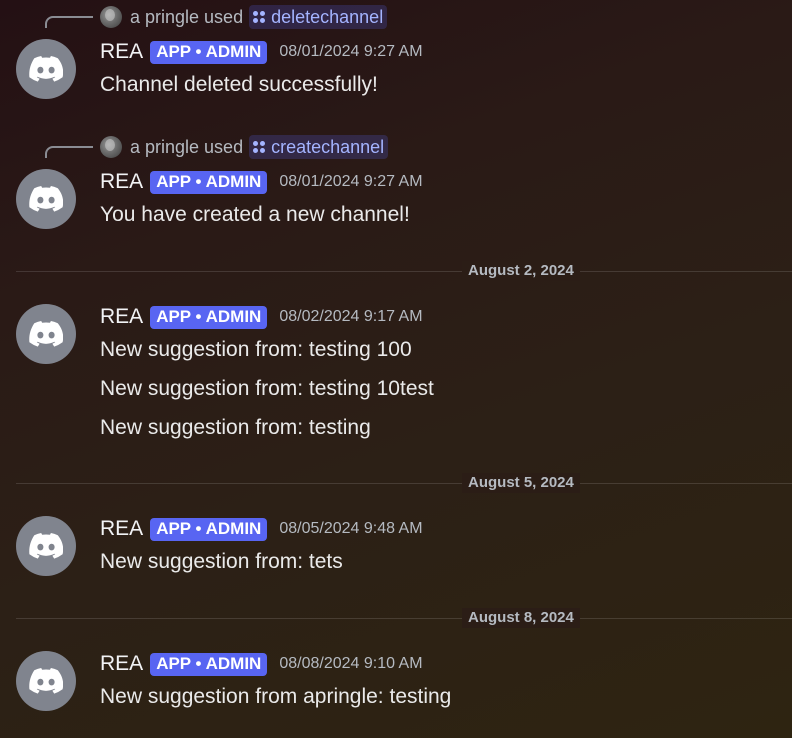 The width and height of the screenshot is (792, 738). I want to click on reply-preview: a pringle used deletechannel, so click(244, 17).